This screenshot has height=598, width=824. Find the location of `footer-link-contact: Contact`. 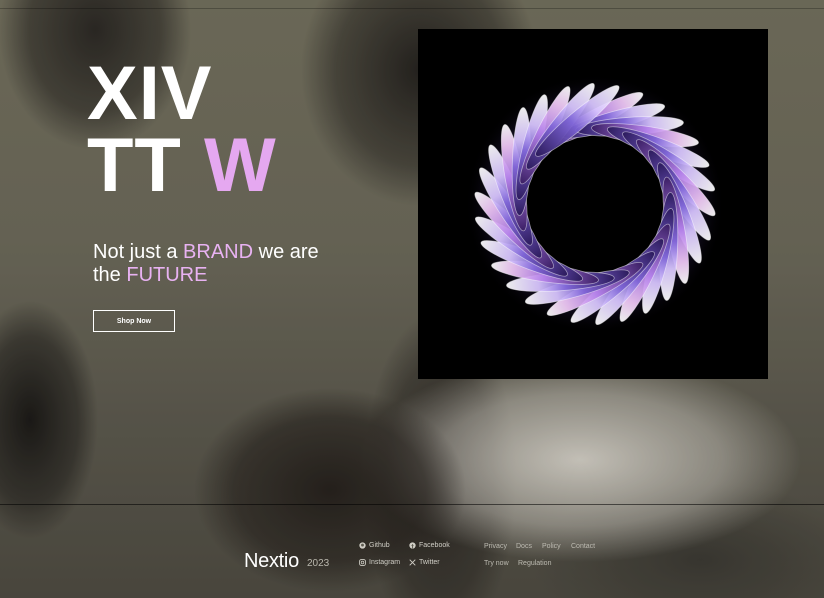

footer-link-contact: Contact is located at coordinates (583, 546).